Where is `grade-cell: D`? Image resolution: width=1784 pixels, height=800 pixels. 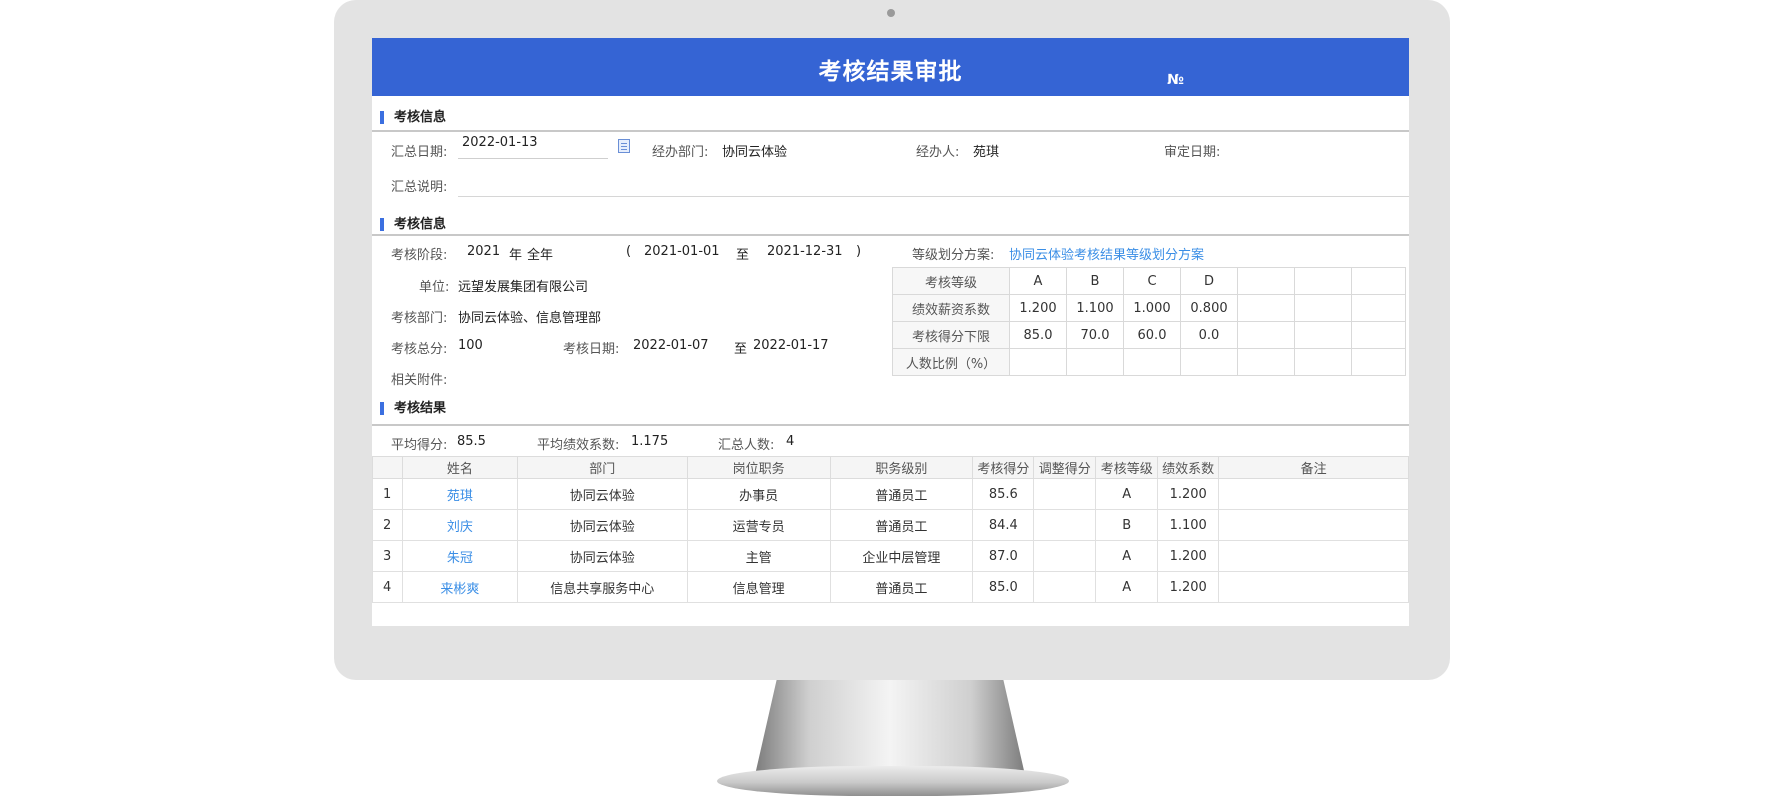
grade-cell: D is located at coordinates (1209, 281).